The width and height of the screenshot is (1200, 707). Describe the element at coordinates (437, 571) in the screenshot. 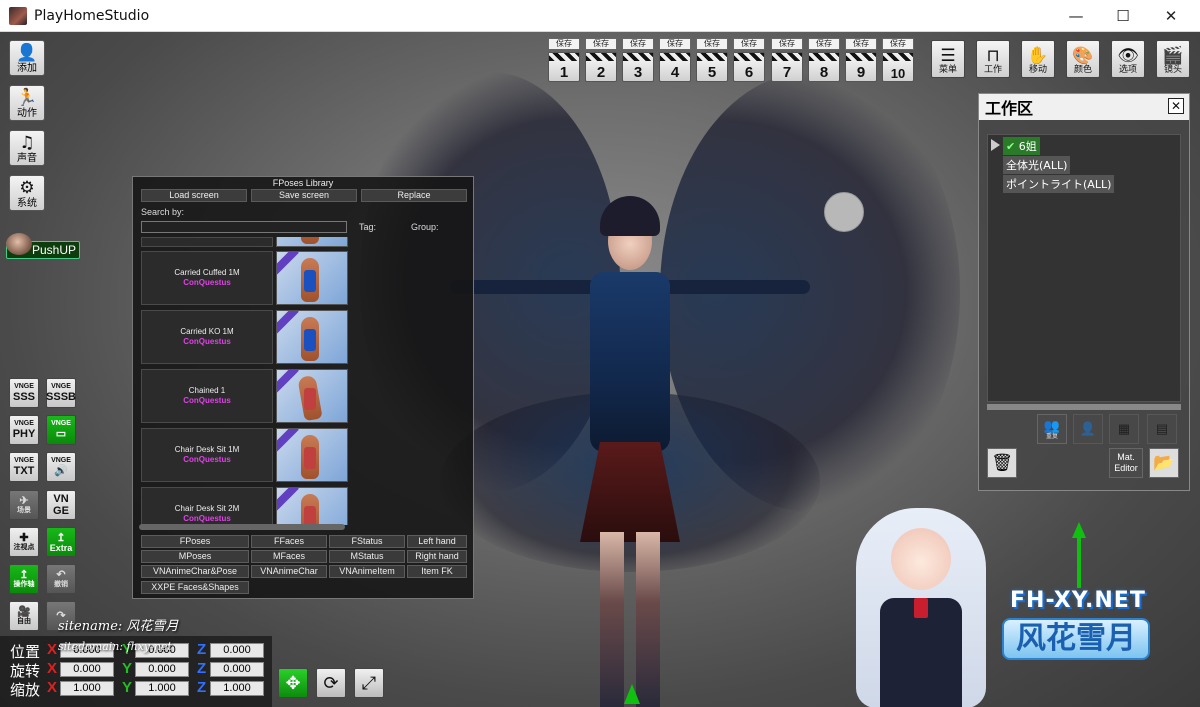

I see `tab-item-fk: Item FK` at that location.